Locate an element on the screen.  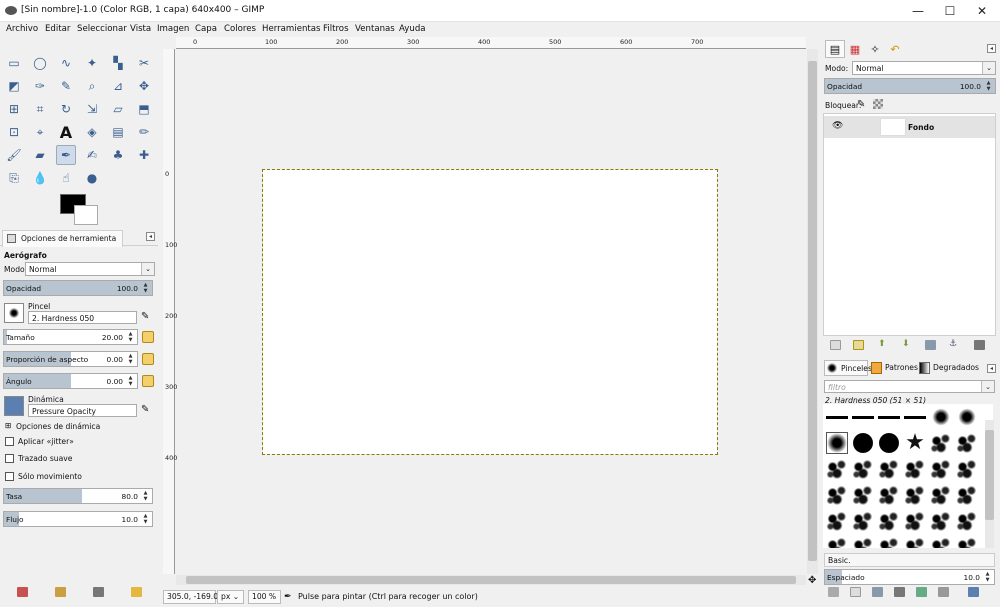
bucket-fill-icon: ◈ is located at coordinates (92, 132).